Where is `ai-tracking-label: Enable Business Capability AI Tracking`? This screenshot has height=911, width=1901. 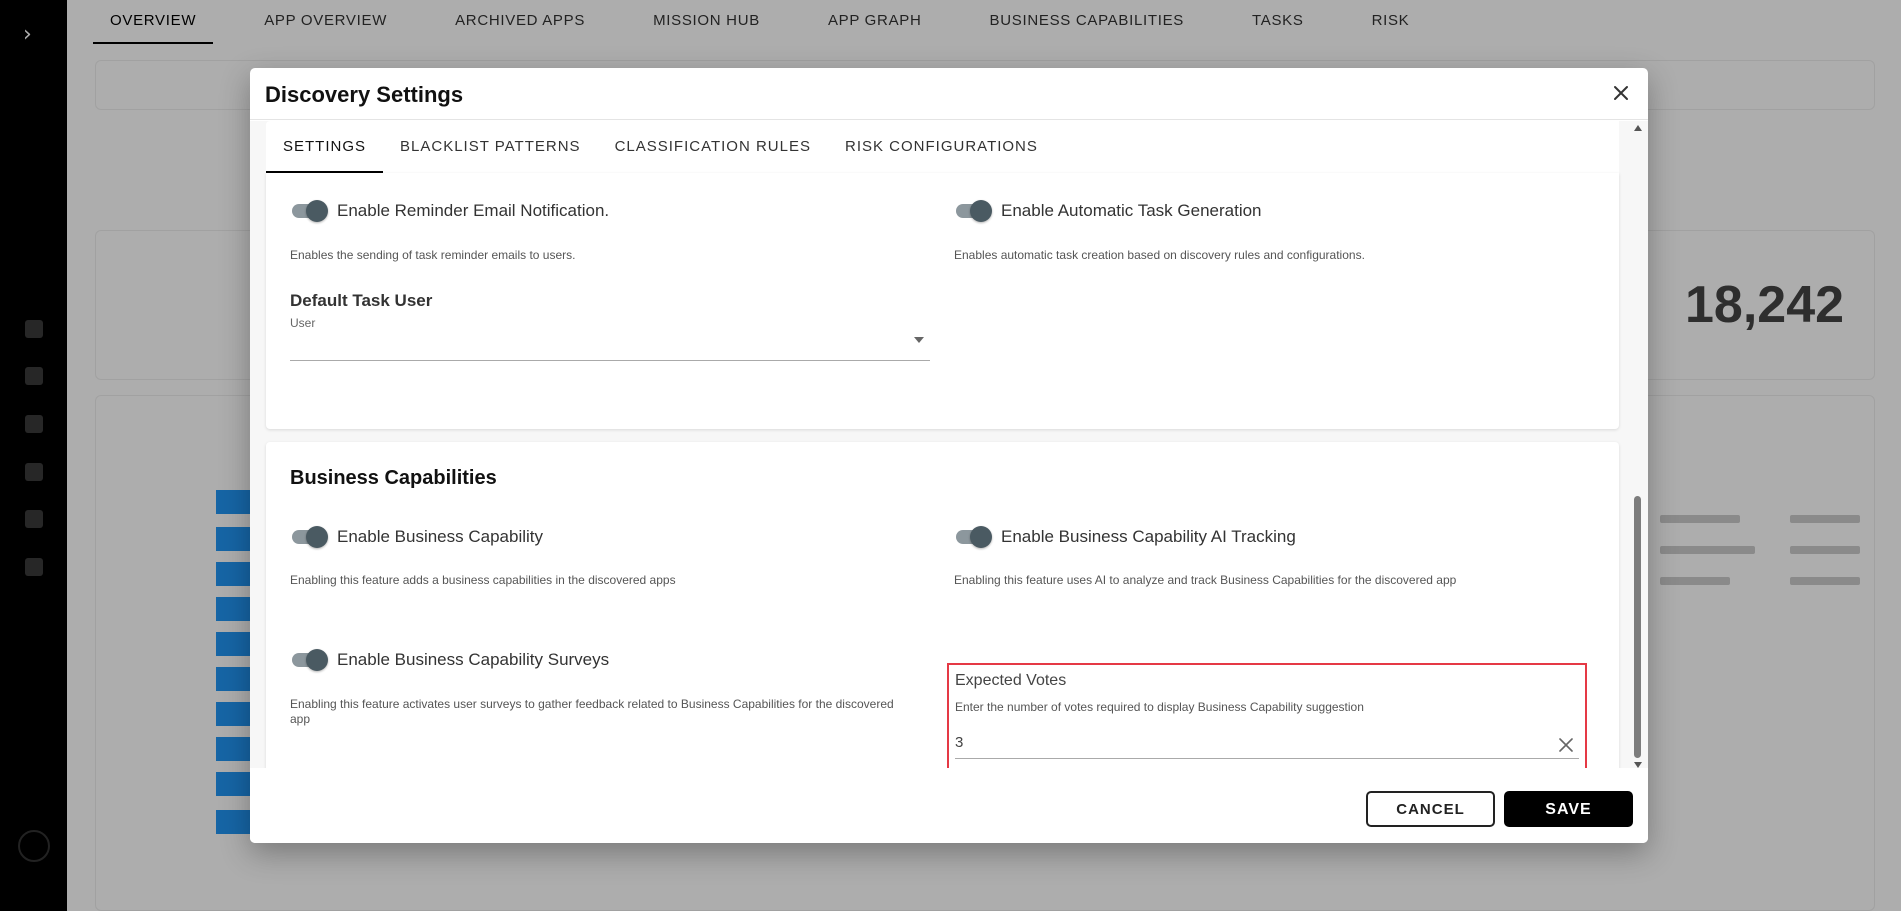
ai-tracking-label: Enable Business Capability AI Tracking is located at coordinates (1148, 536).